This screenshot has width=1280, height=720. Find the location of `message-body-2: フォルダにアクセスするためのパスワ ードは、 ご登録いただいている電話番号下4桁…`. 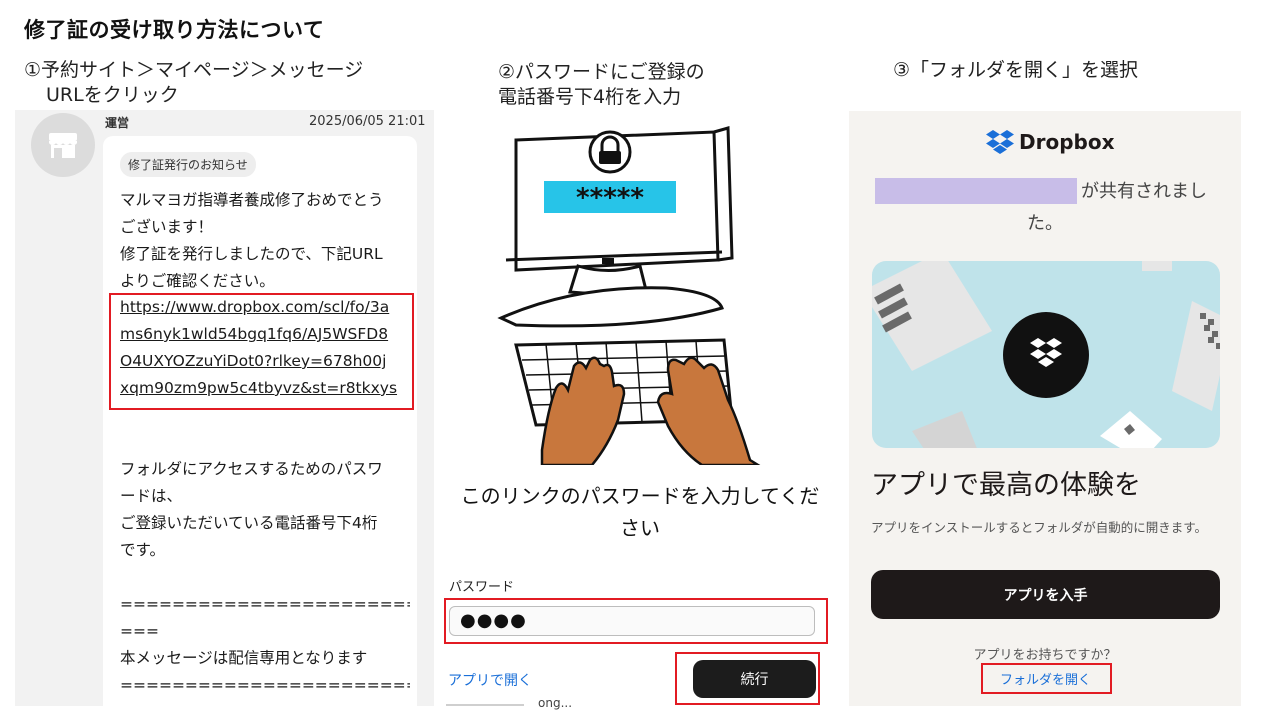

message-body-2: フォルダにアクセスするためのパスワ ードは、 ご登録いただいている電話番号下4桁… is located at coordinates (265, 510).